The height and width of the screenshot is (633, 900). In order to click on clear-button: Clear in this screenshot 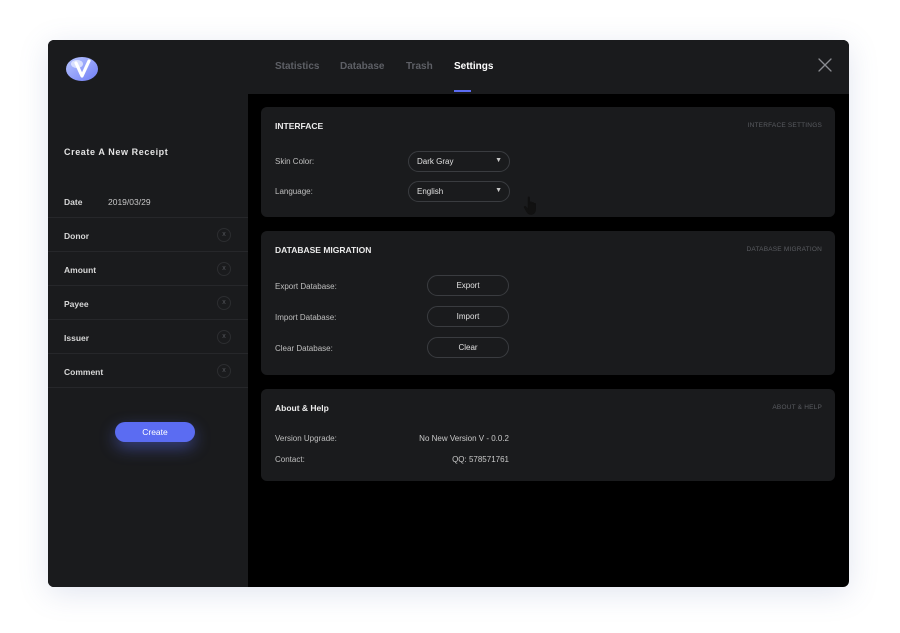, I will do `click(468, 347)`.